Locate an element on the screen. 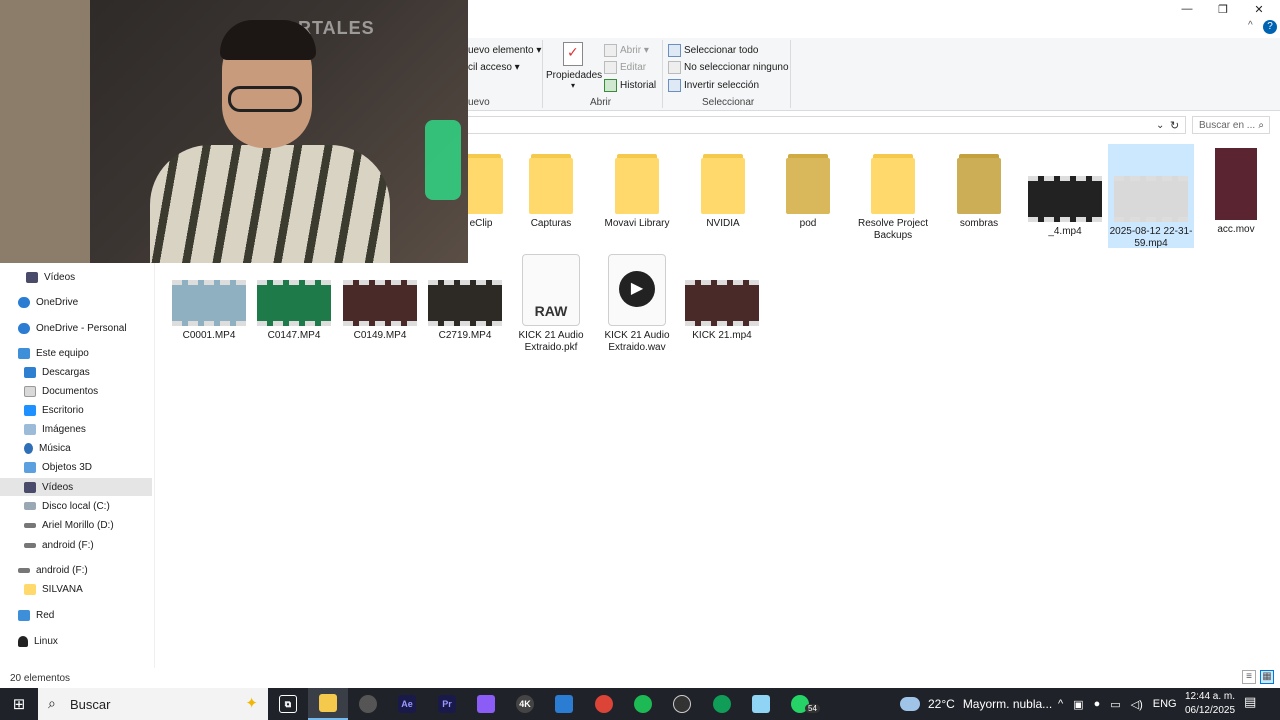  nav-item-android-f-root: android (F:) is located at coordinates (76, 570).